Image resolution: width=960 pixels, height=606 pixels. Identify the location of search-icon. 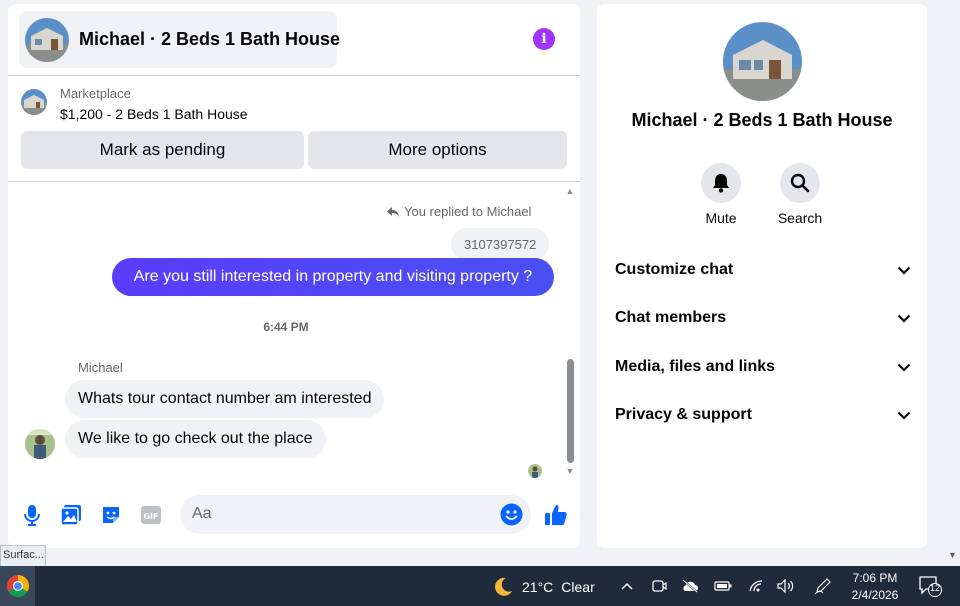
(800, 183).